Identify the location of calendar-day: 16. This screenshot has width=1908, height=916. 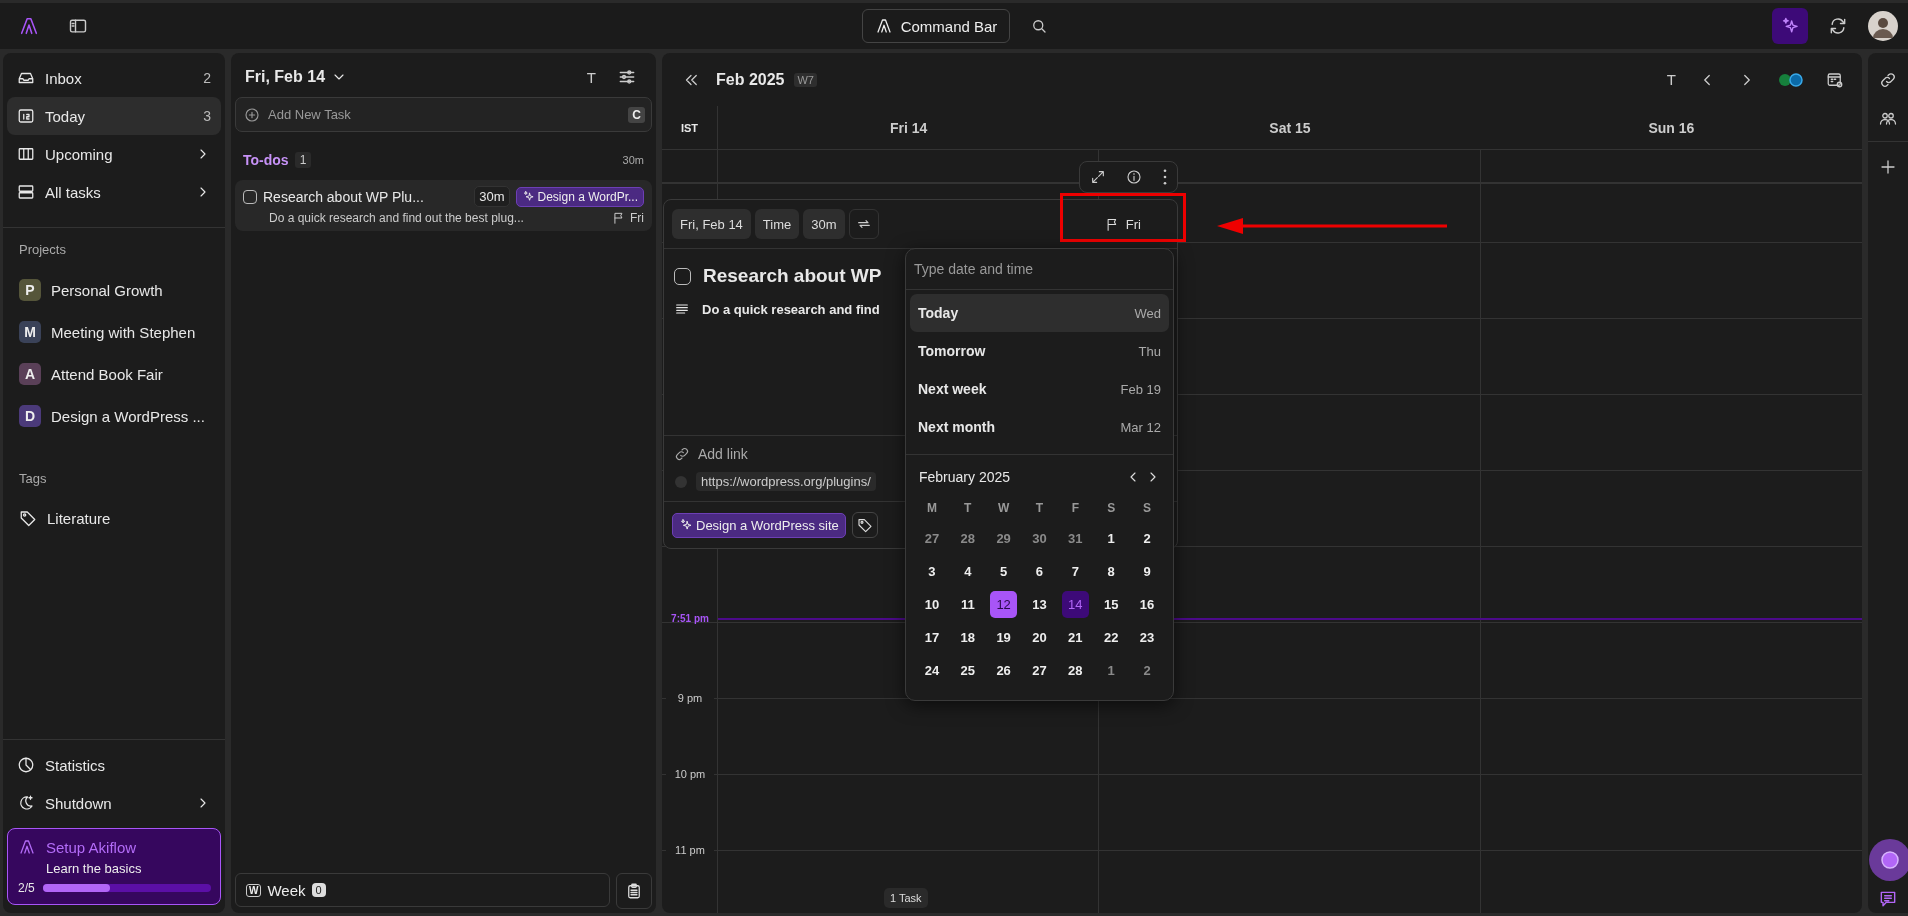
(1147, 604).